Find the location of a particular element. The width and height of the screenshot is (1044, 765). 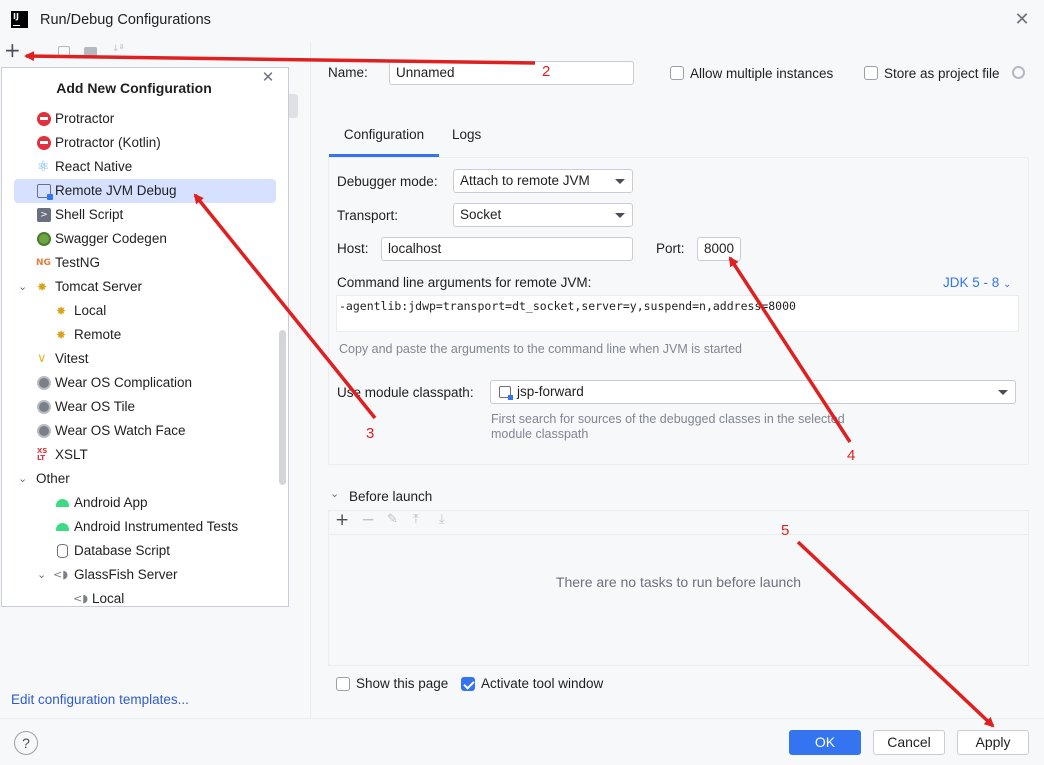

host-field: localhost is located at coordinates (507, 249).